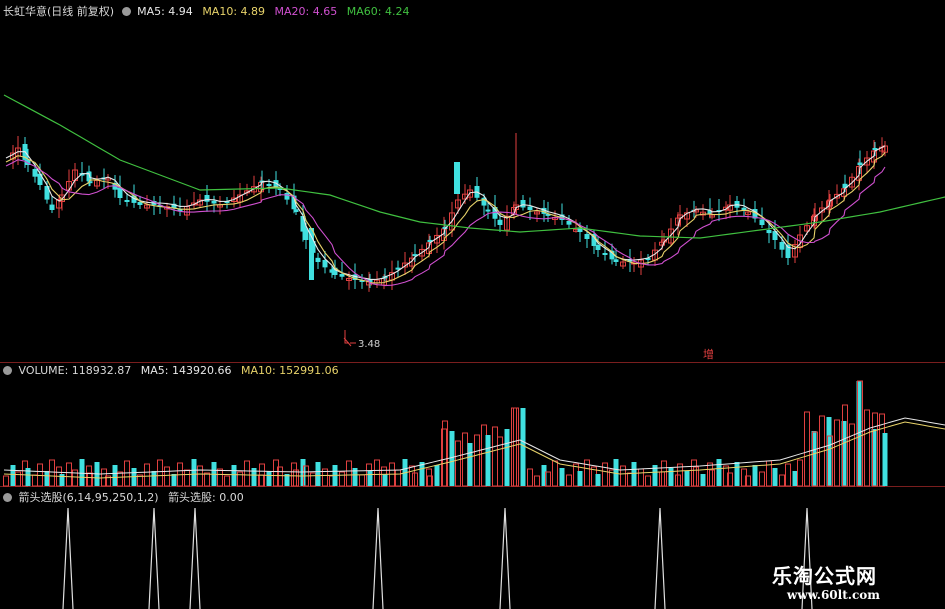  I want to click on watermark-name: 乐淘公式网, so click(824, 576).